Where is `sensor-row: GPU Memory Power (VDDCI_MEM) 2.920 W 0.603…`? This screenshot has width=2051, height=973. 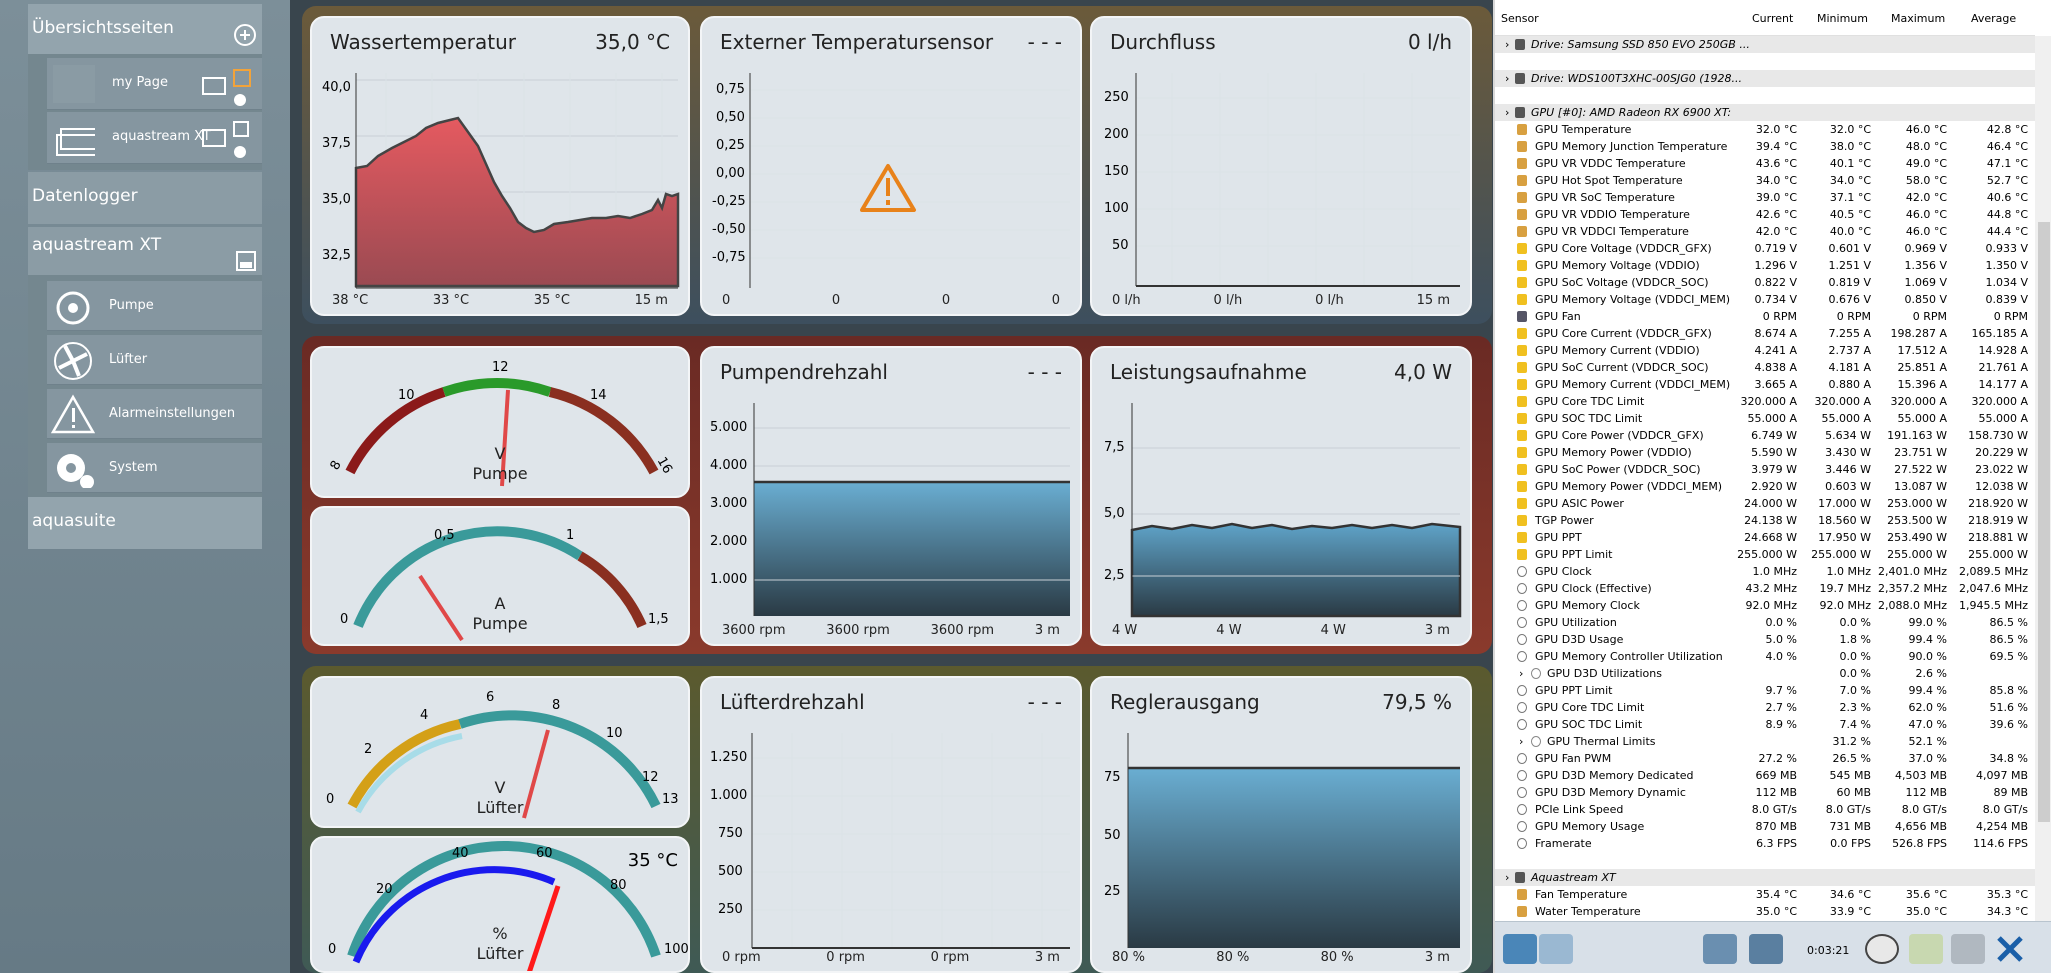
sensor-row: GPU Memory Power (VDDCI_MEM) 2.920 W 0.603… is located at coordinates (1765, 486).